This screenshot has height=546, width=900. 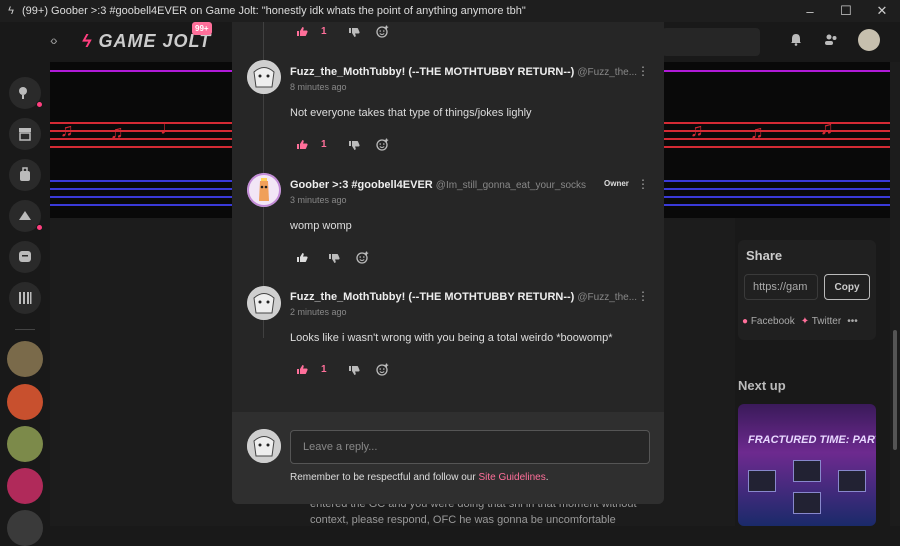 I want to click on game-title: FRACTURED TIME: PART 1, so click(x=812, y=440).